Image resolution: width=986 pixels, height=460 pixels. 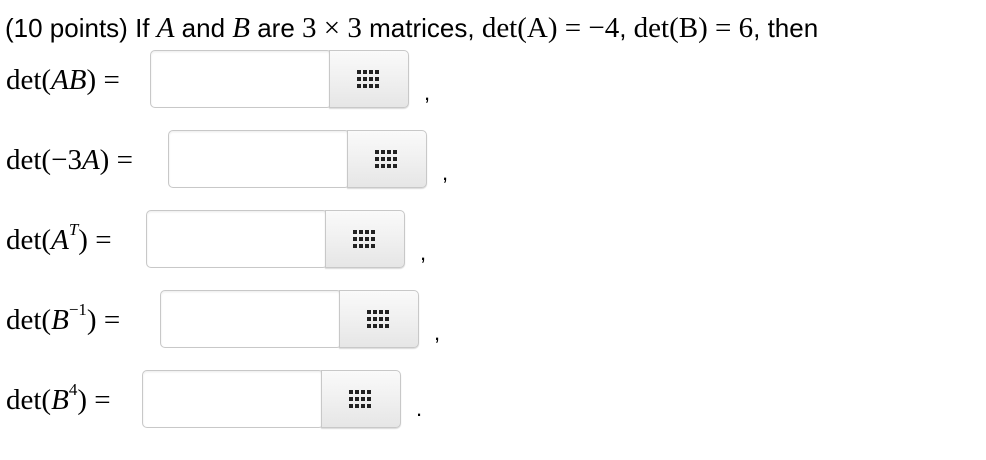 What do you see at coordinates (203, 28) in the screenshot?
I see `and-text: and` at bounding box center [203, 28].